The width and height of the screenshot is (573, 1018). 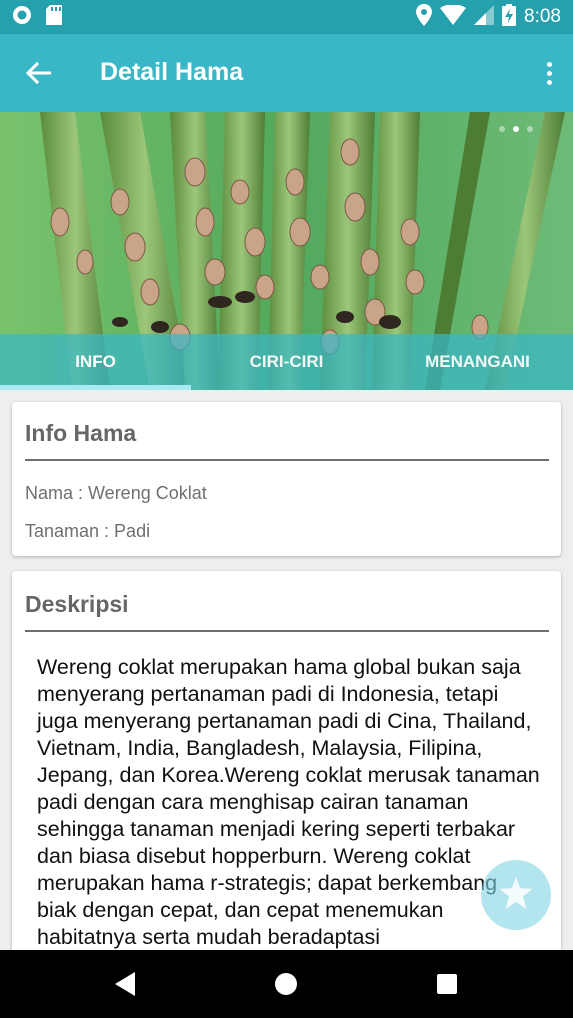 I want to click on circle-notification-icon, so click(x=22, y=17).